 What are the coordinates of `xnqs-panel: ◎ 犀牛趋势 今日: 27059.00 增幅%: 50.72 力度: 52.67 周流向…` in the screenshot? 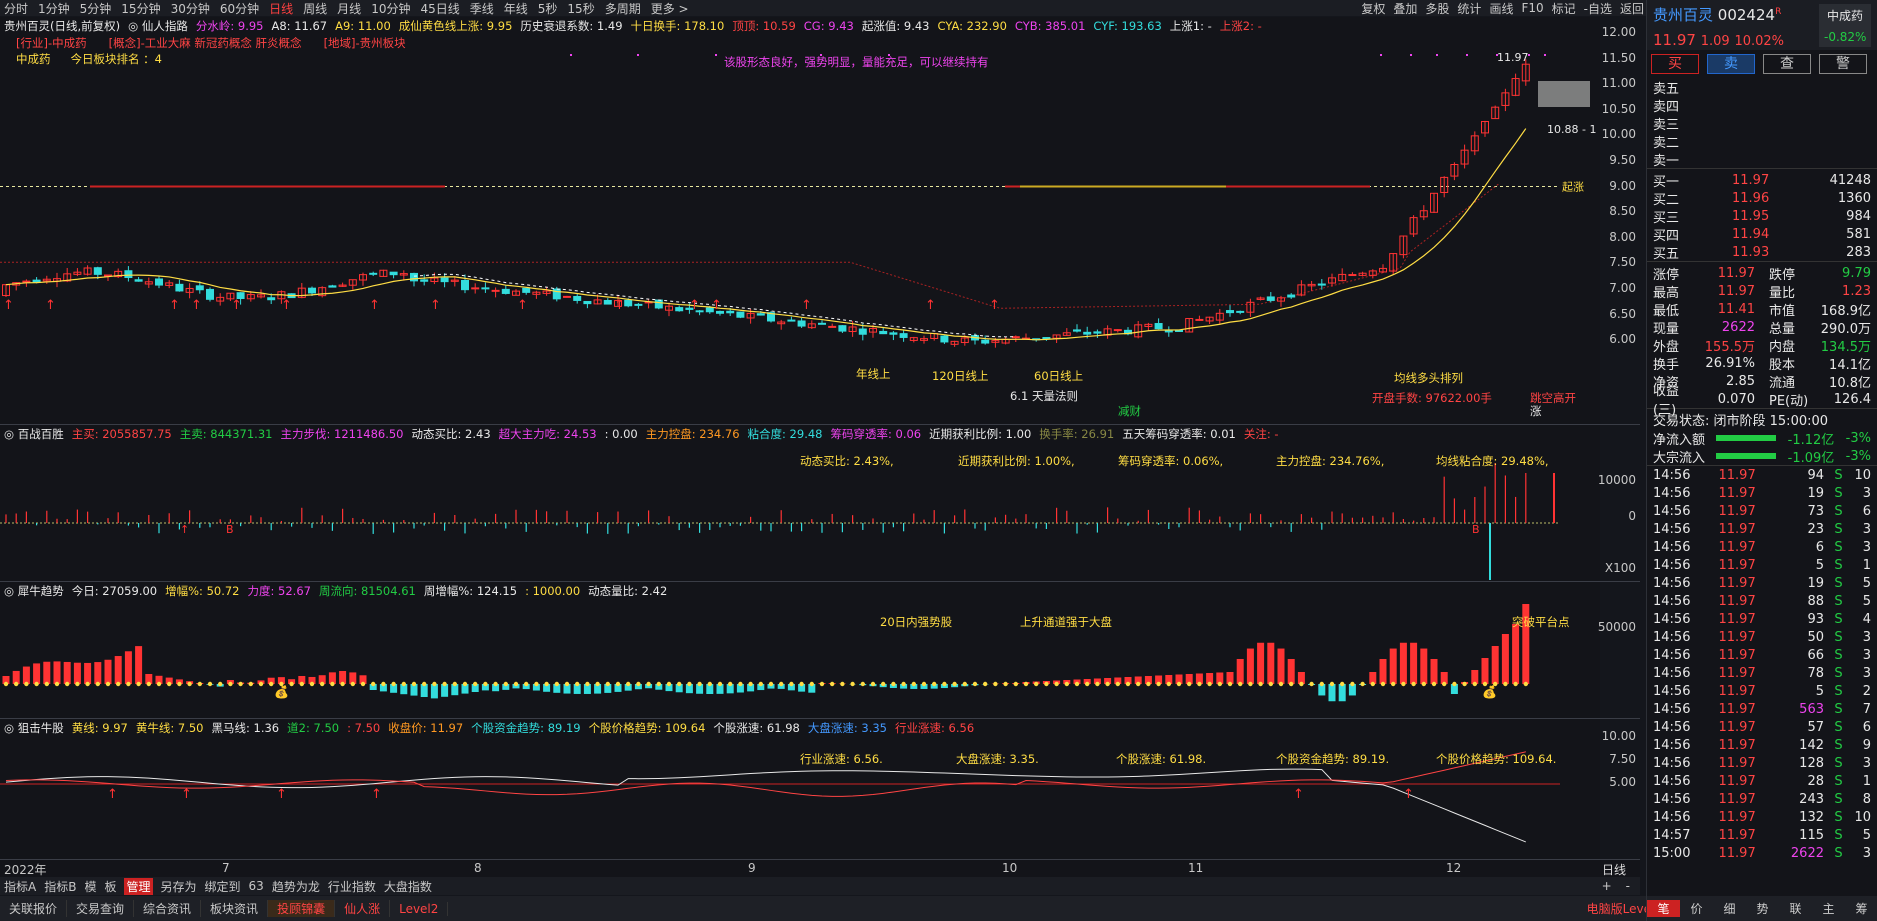 It's located at (800, 650).